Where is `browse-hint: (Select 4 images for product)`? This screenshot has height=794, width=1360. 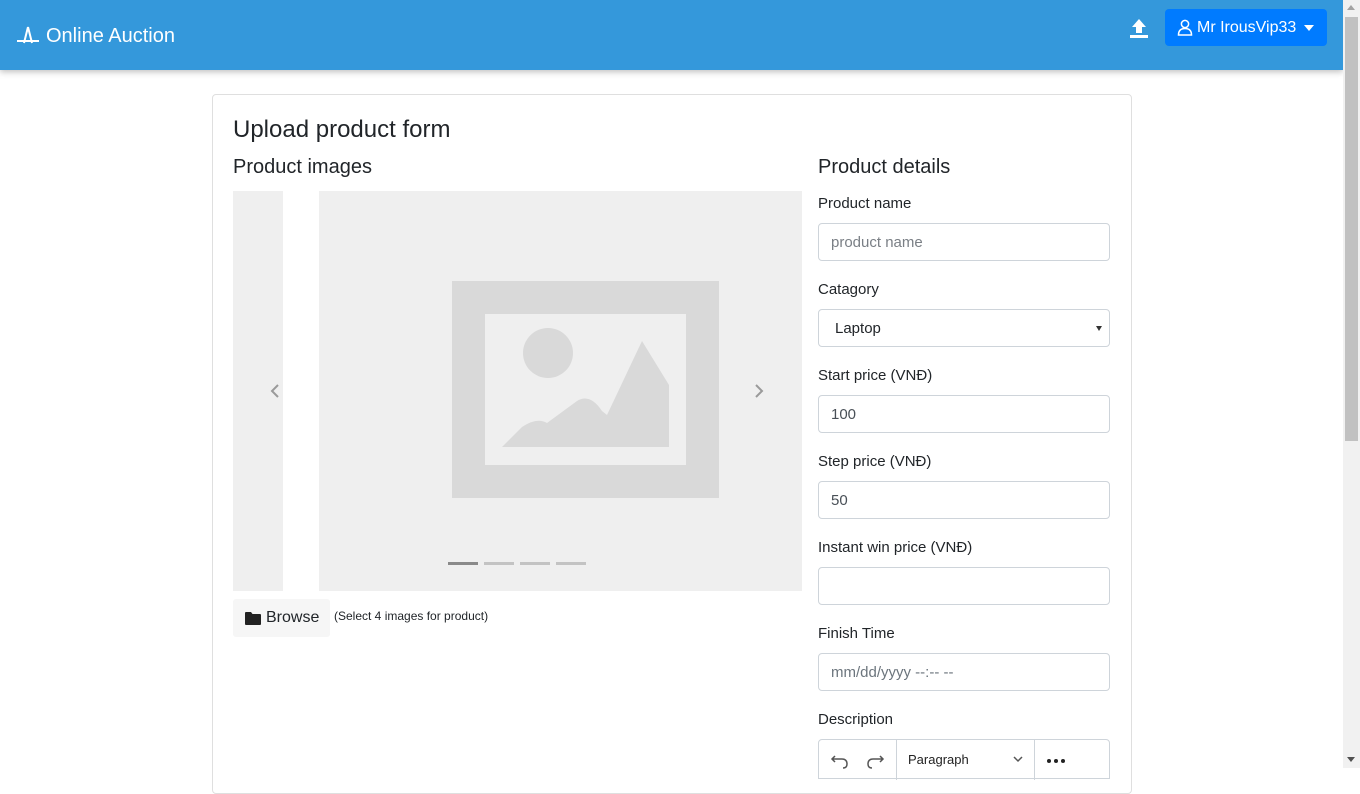 browse-hint: (Select 4 images for product) is located at coordinates (411, 616).